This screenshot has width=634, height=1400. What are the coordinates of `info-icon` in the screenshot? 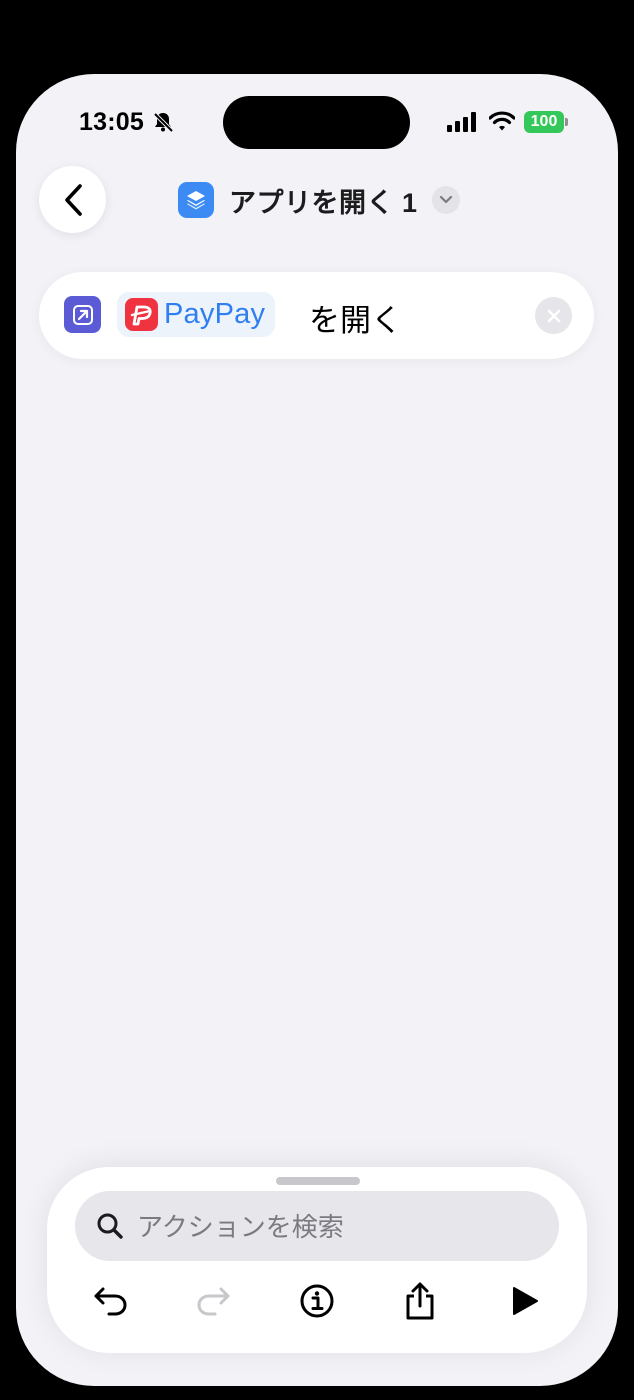 It's located at (317, 1301).